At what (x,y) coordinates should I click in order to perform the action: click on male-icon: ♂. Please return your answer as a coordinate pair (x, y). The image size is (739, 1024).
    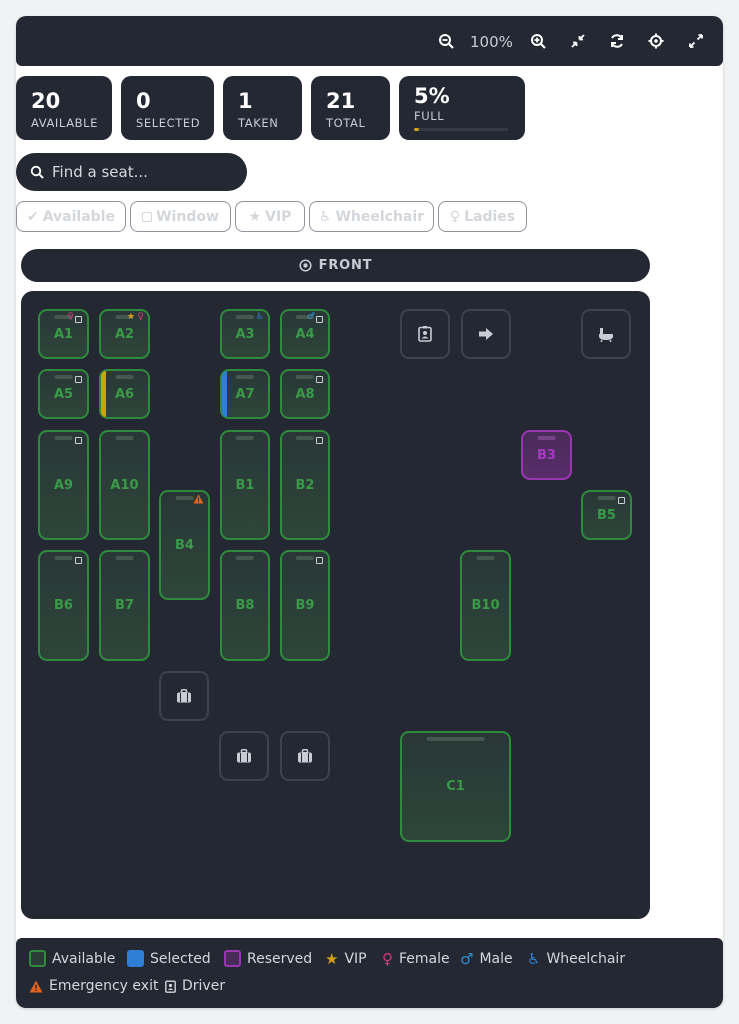
    Looking at the image, I should click on (310, 317).